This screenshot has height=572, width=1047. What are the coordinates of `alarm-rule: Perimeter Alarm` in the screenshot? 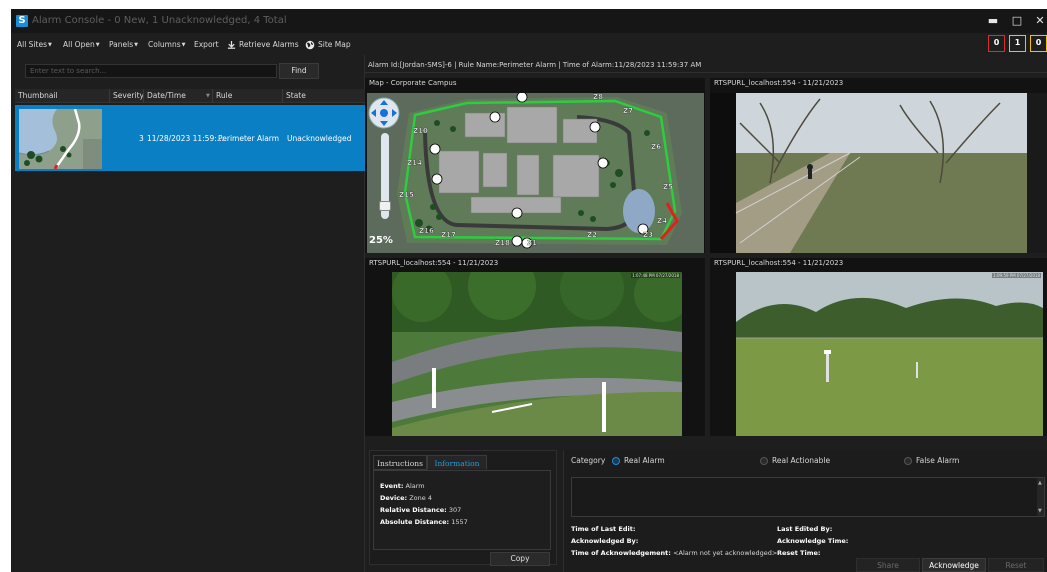 It's located at (249, 138).